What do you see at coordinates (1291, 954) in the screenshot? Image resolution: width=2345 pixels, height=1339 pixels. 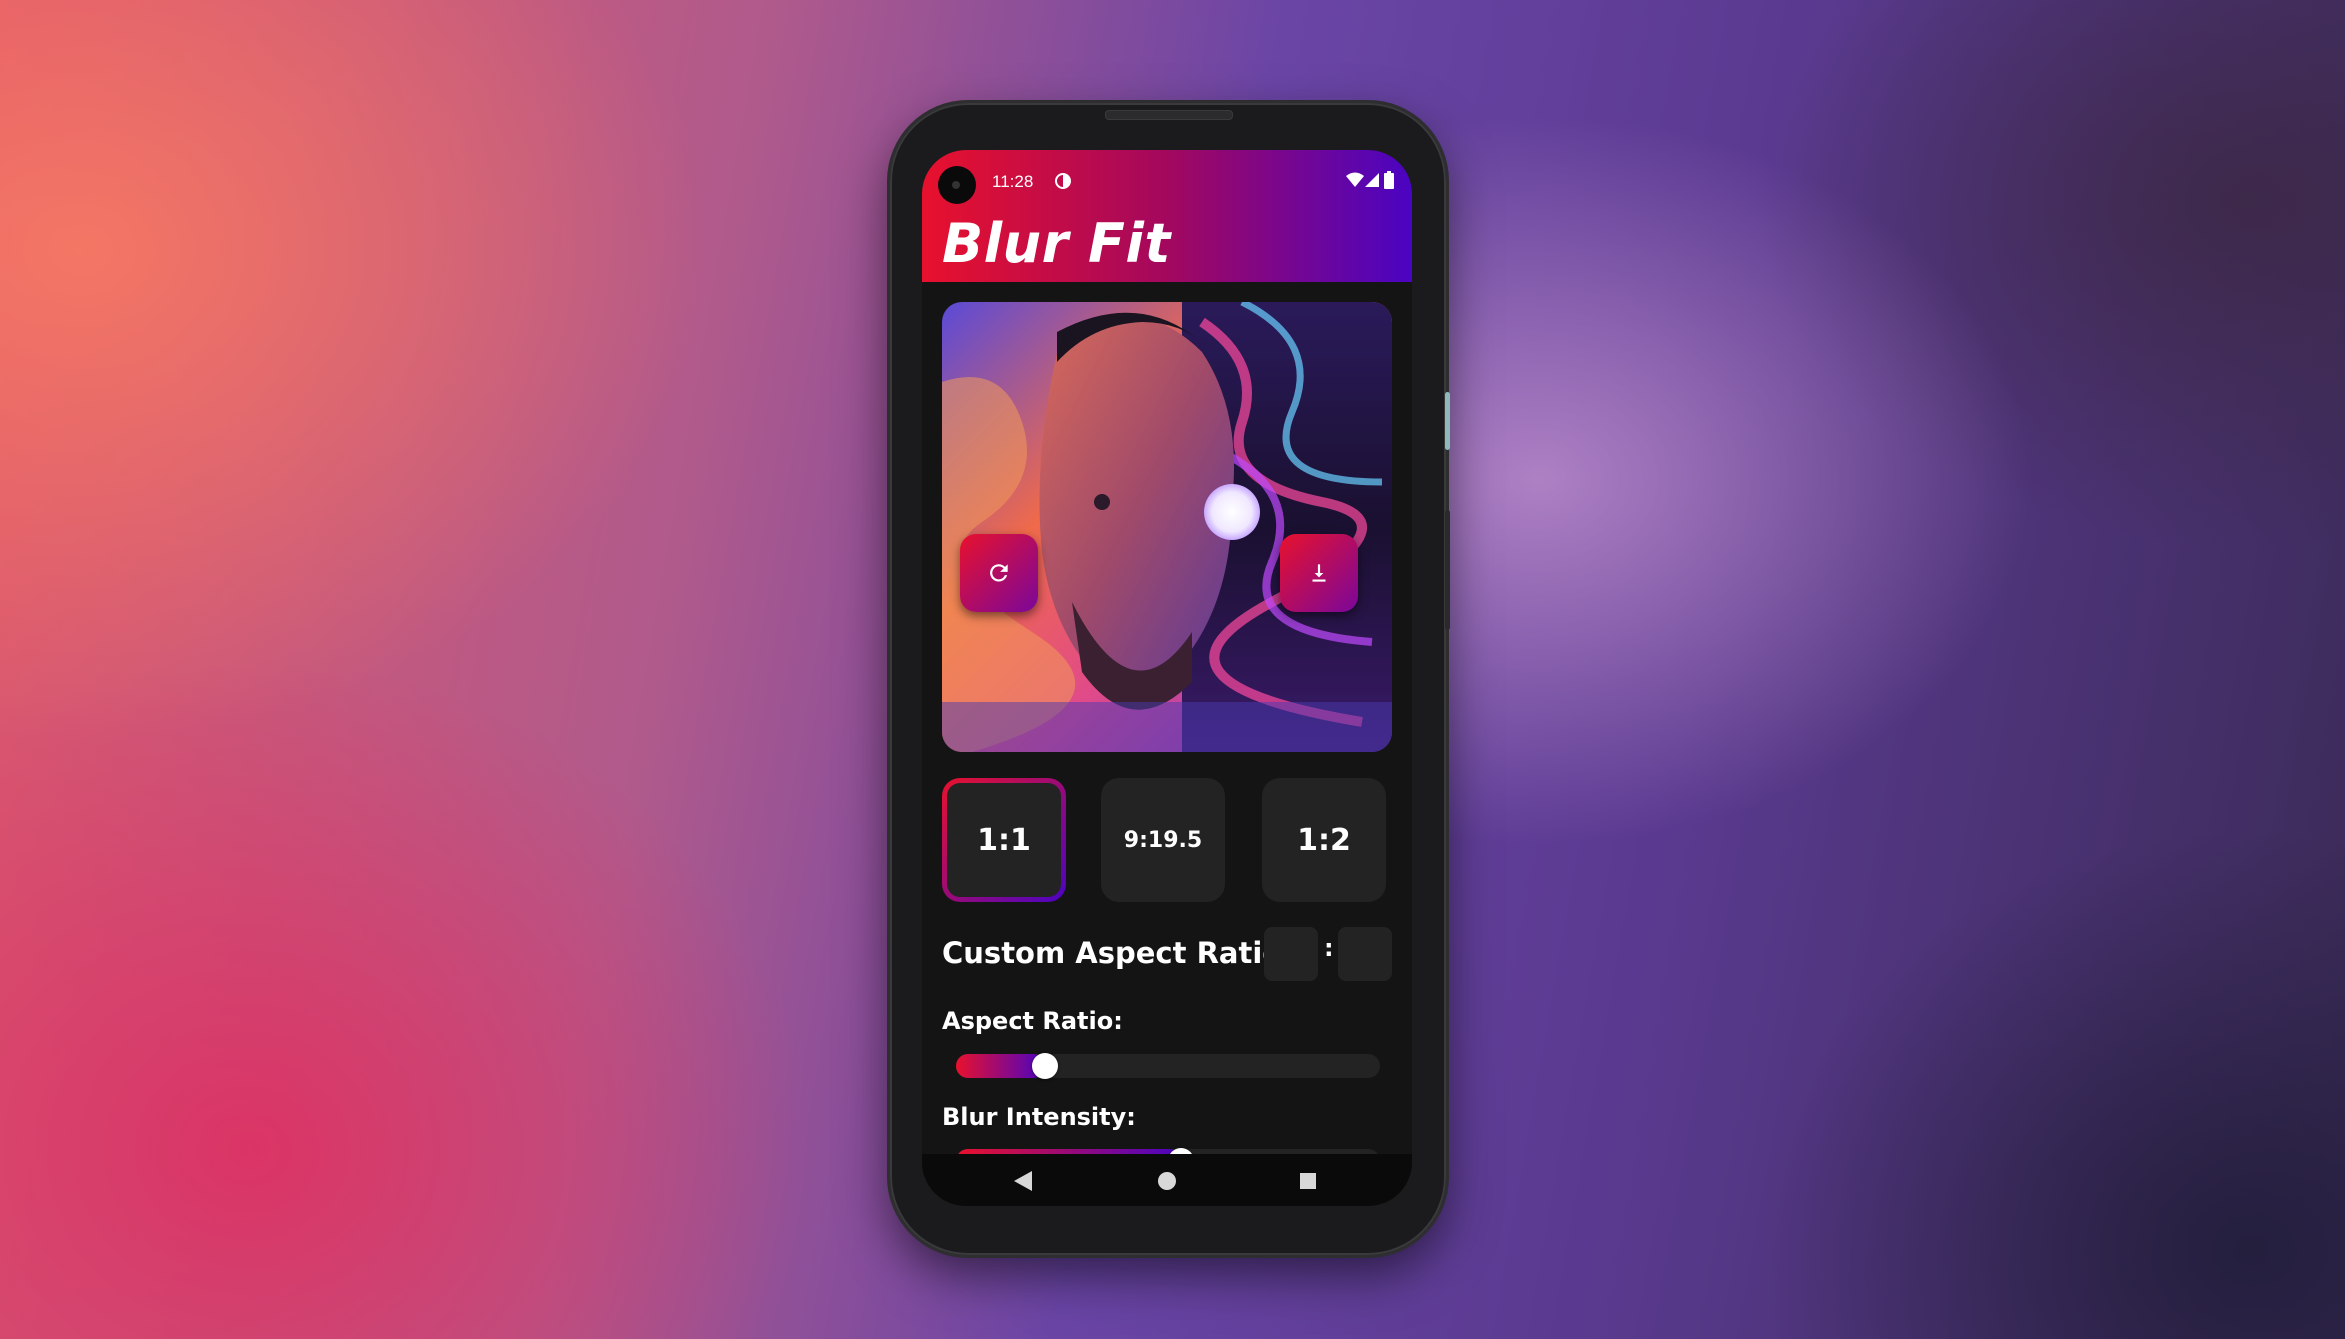 I see `custom-ratio-width-input` at bounding box center [1291, 954].